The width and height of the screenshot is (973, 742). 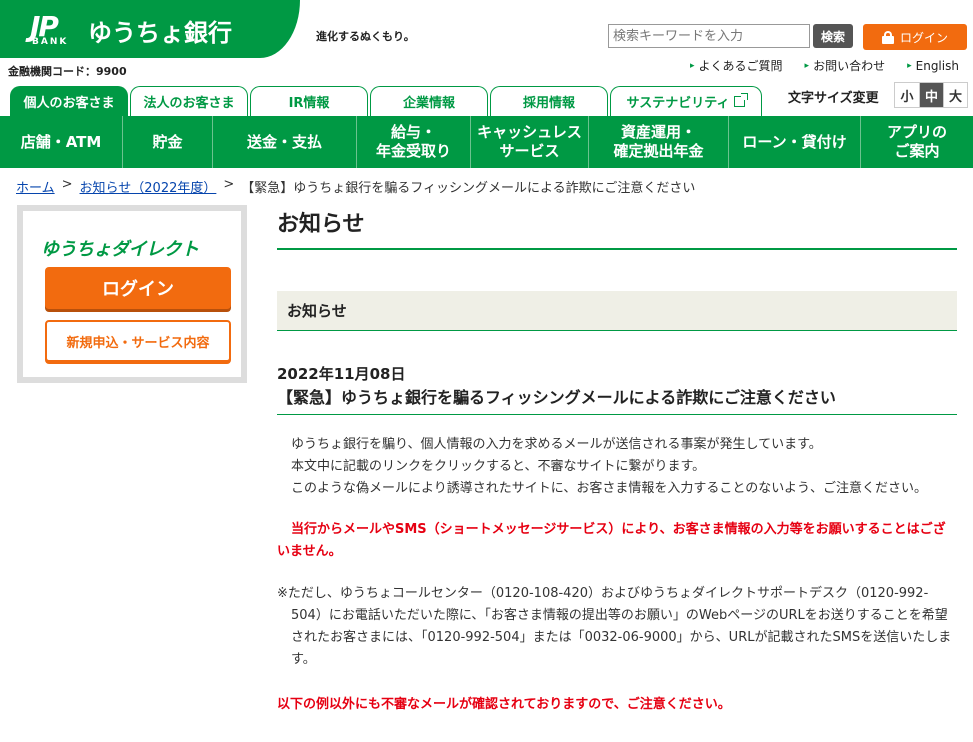 What do you see at coordinates (833, 36) in the screenshot?
I see `search-button: 検索` at bounding box center [833, 36].